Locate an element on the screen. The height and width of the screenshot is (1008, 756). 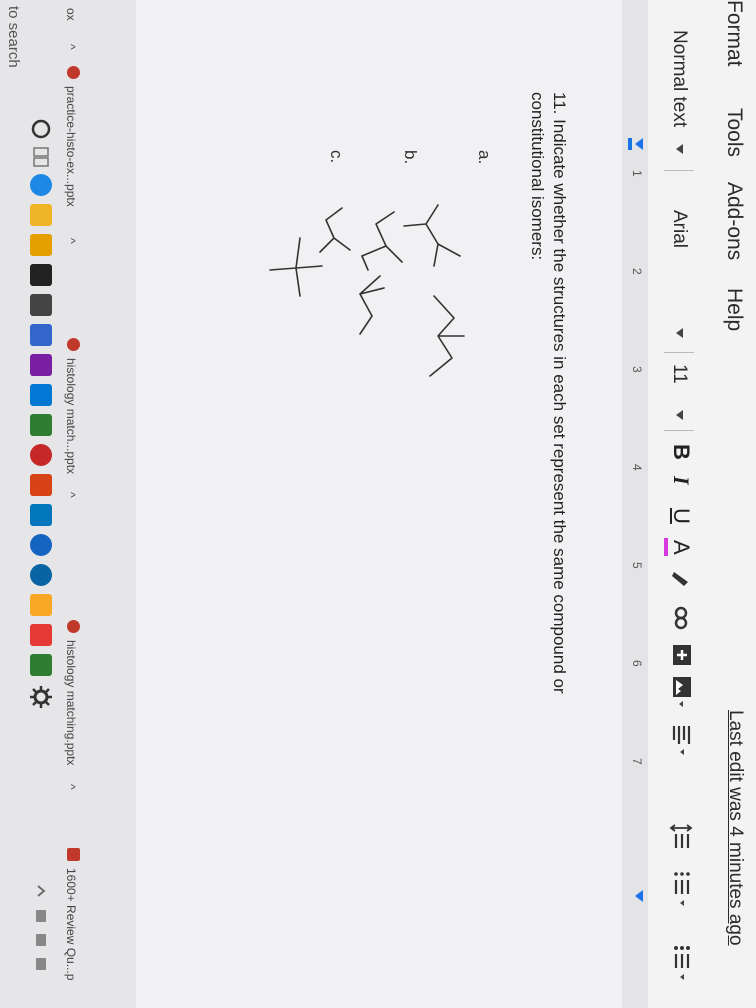
structure-b2 is located at coordinates (372, 295).